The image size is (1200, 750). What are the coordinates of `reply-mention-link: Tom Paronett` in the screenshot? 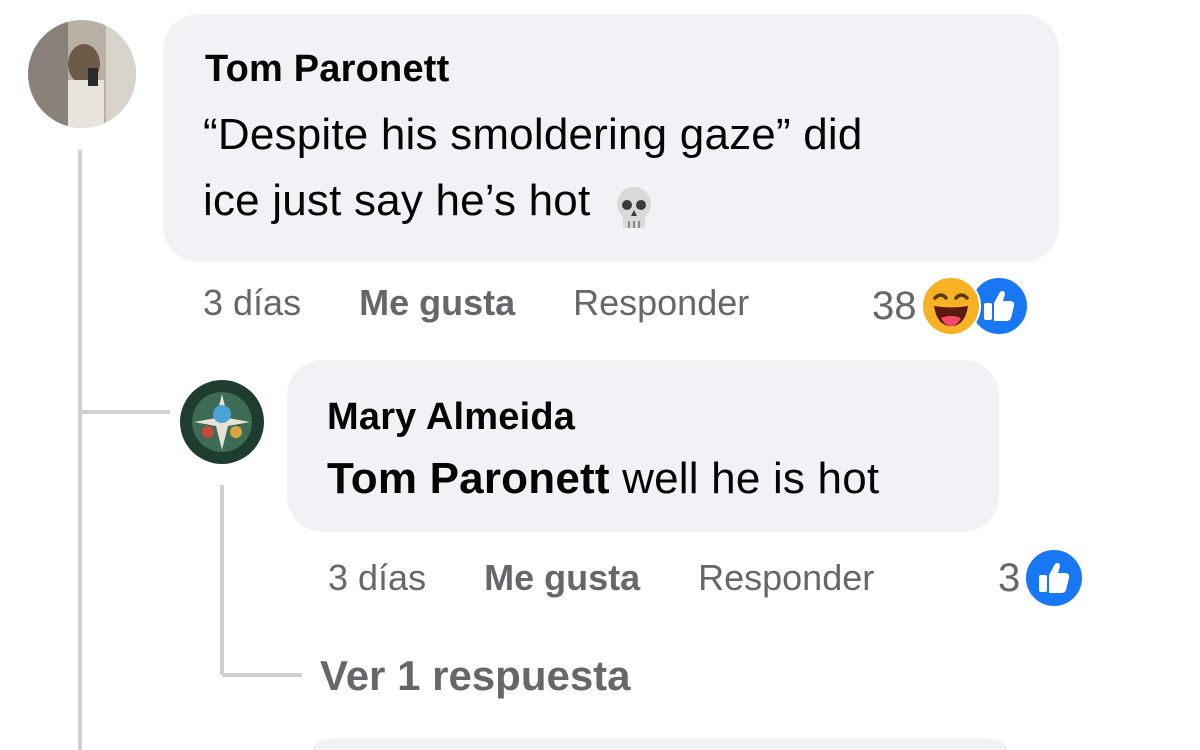 It's located at (468, 478).